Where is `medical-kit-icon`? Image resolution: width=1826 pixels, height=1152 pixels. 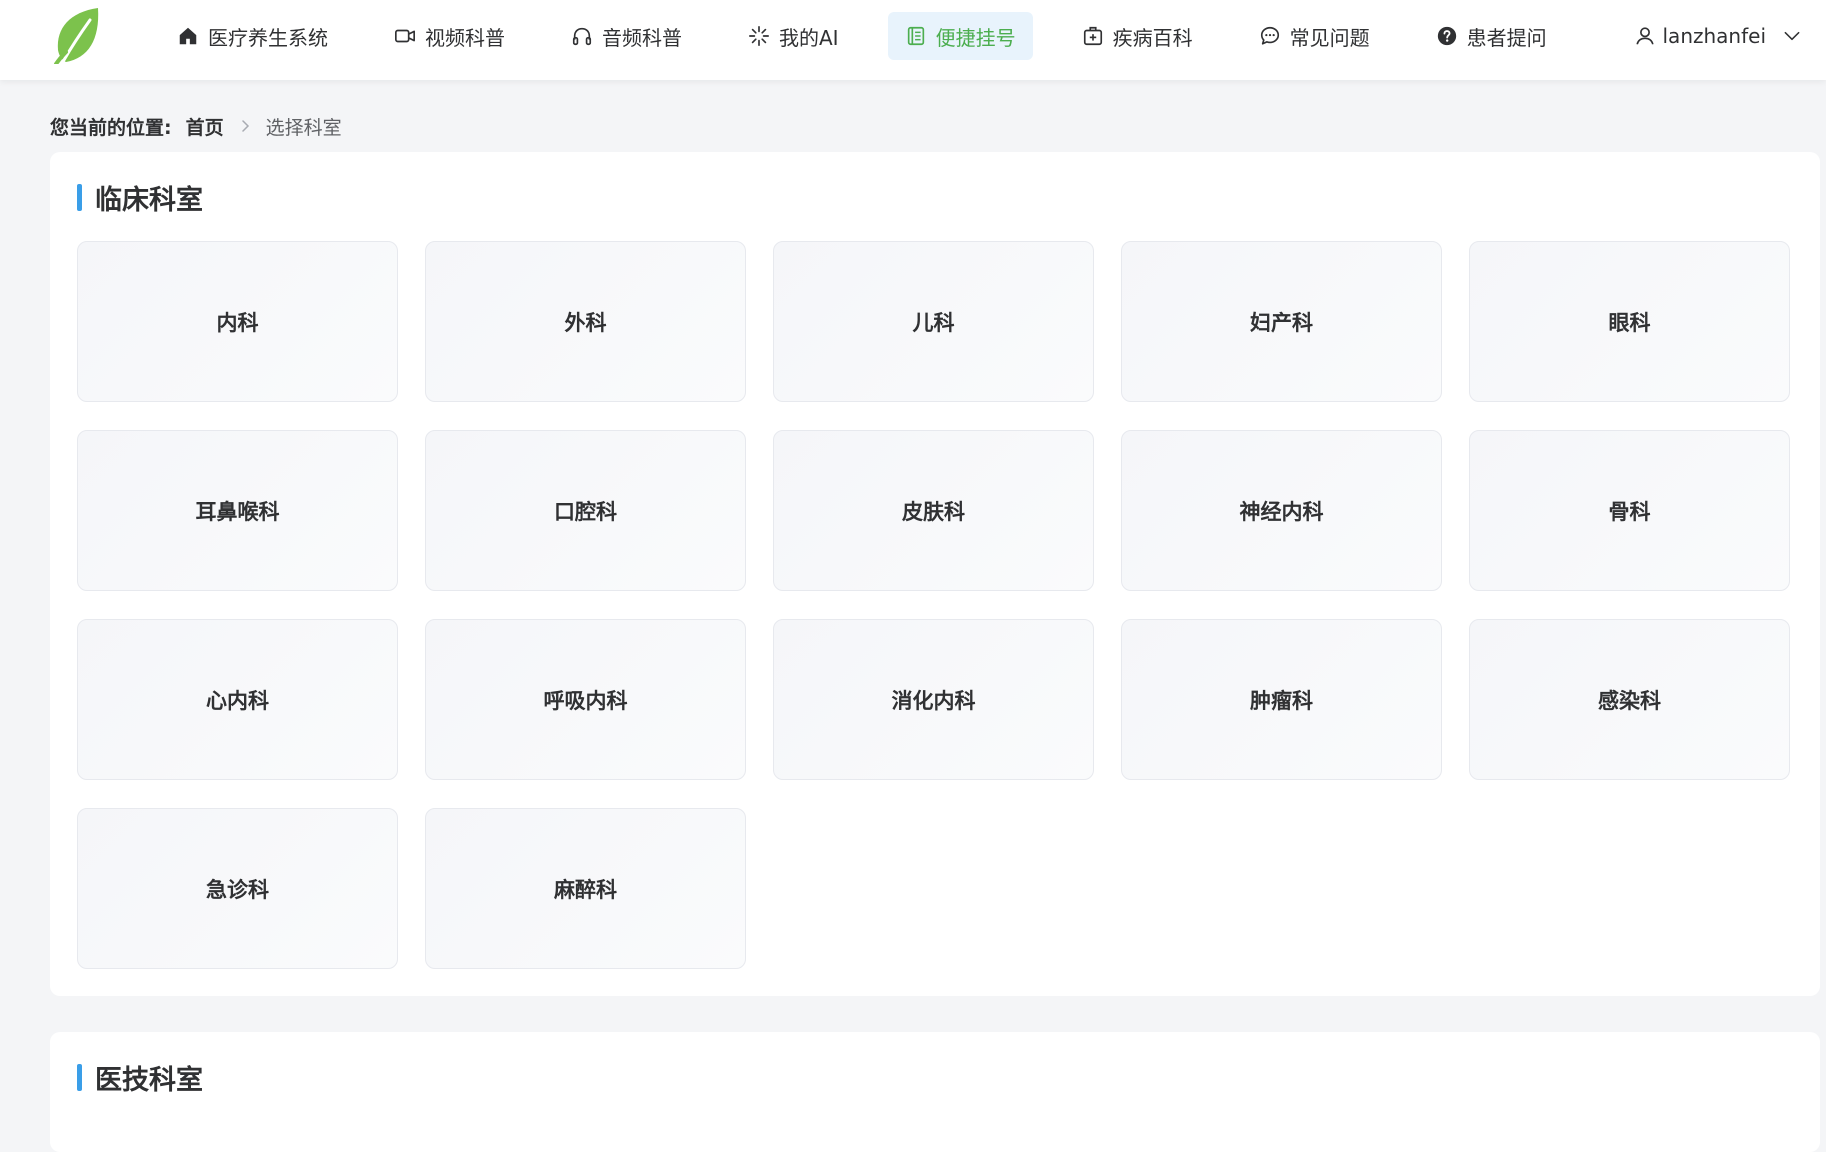 medical-kit-icon is located at coordinates (1092, 36).